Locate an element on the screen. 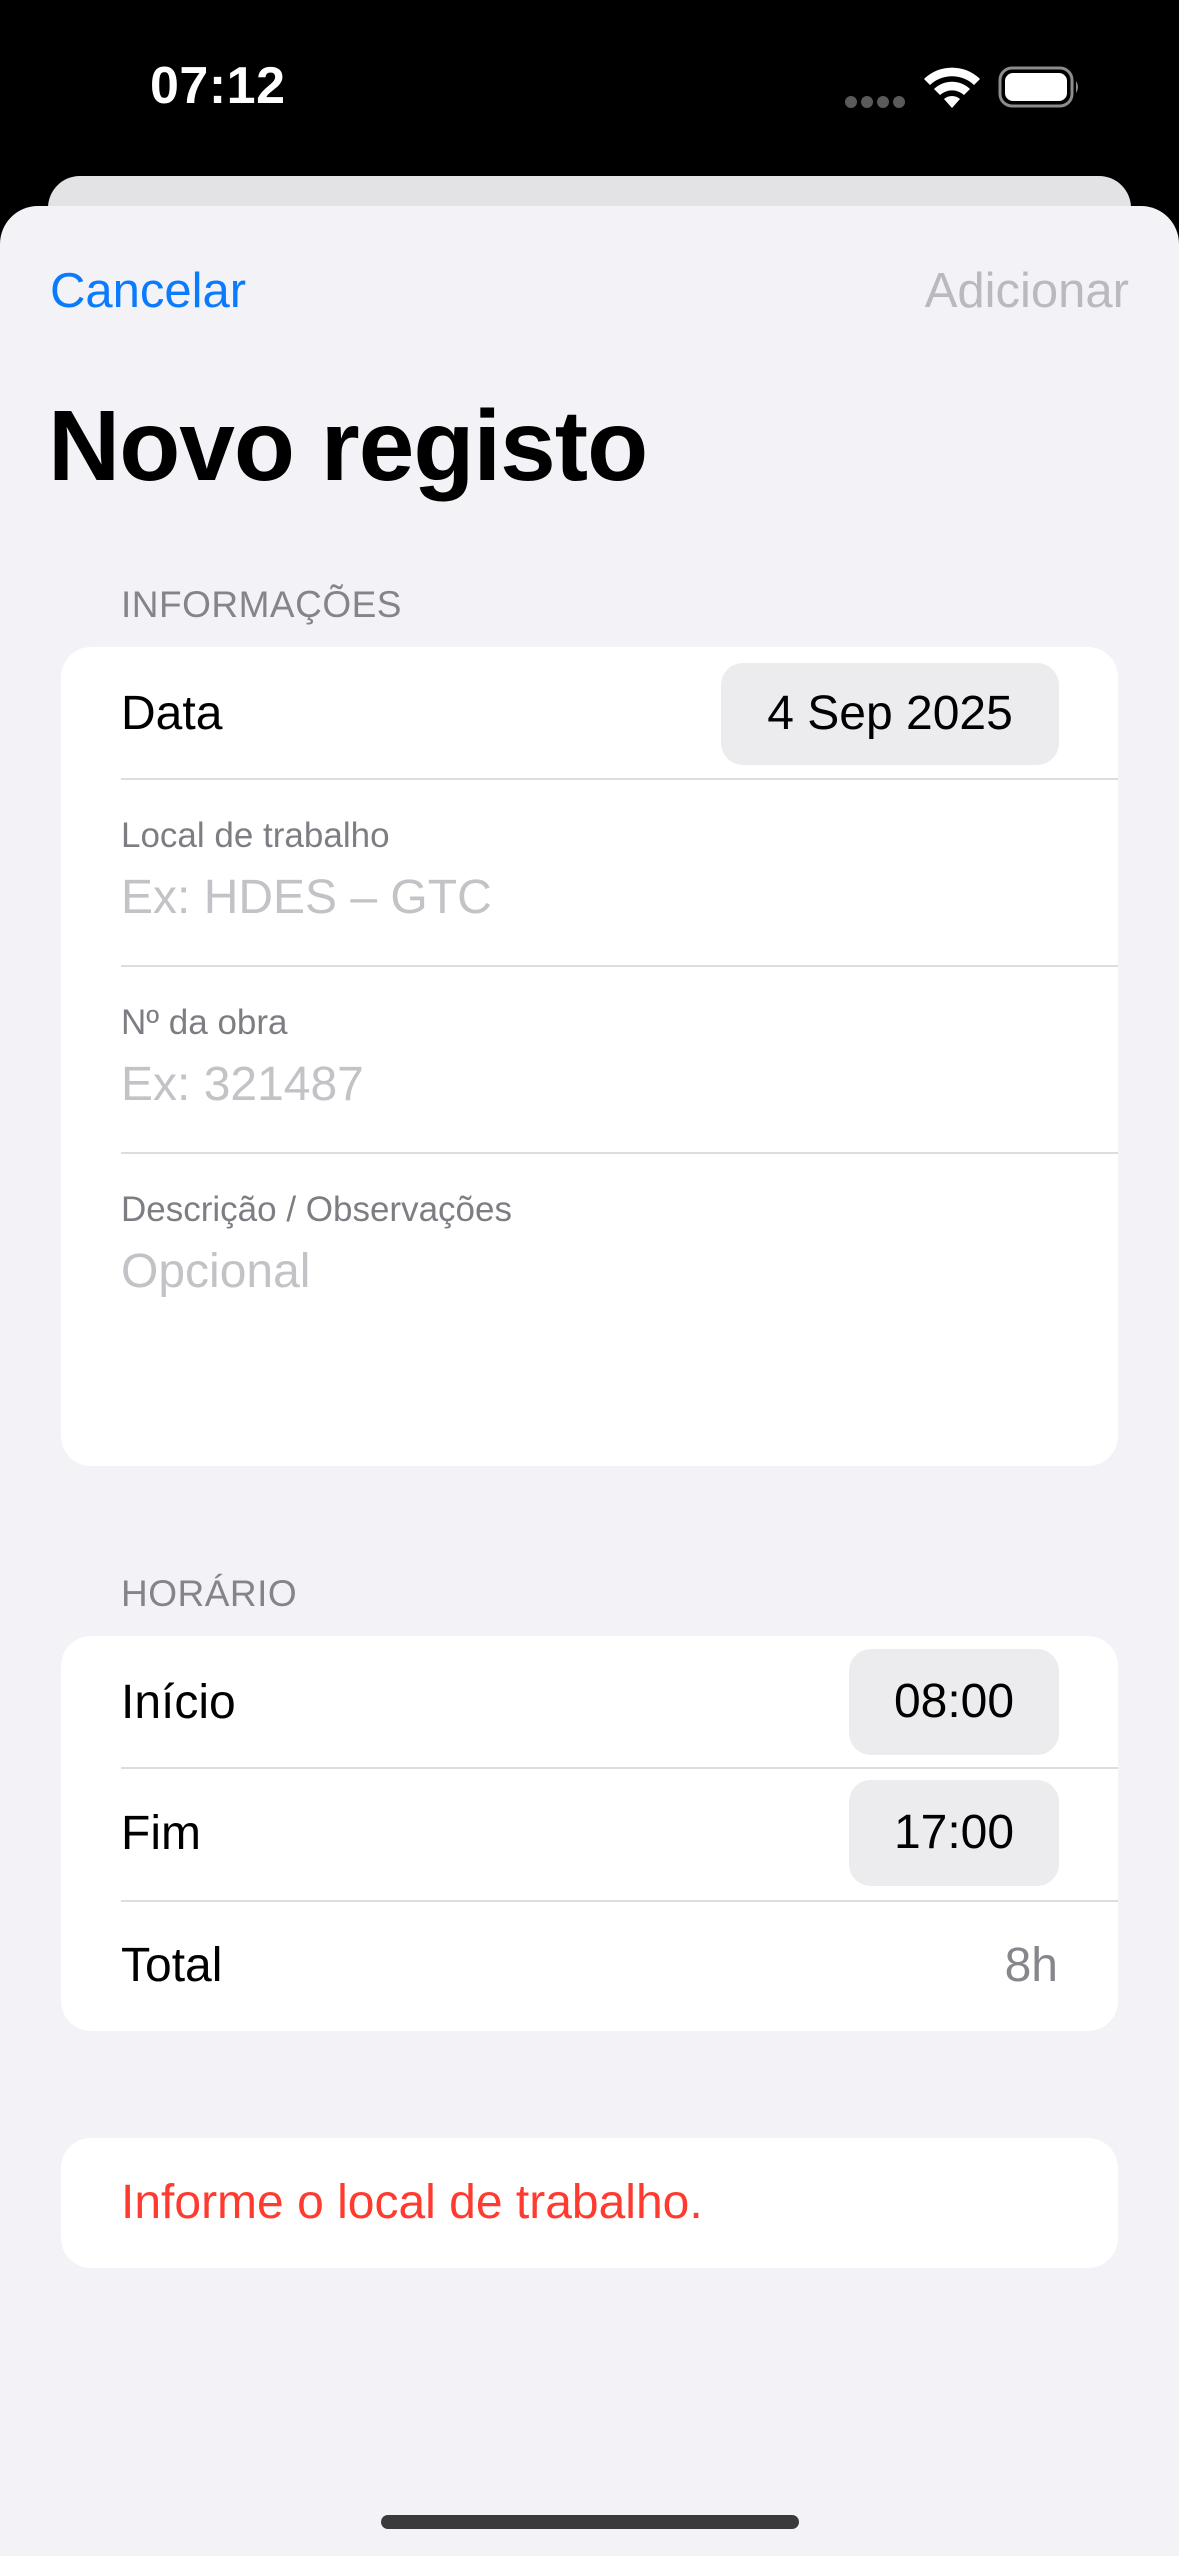  workplace-input is located at coordinates (571, 897).